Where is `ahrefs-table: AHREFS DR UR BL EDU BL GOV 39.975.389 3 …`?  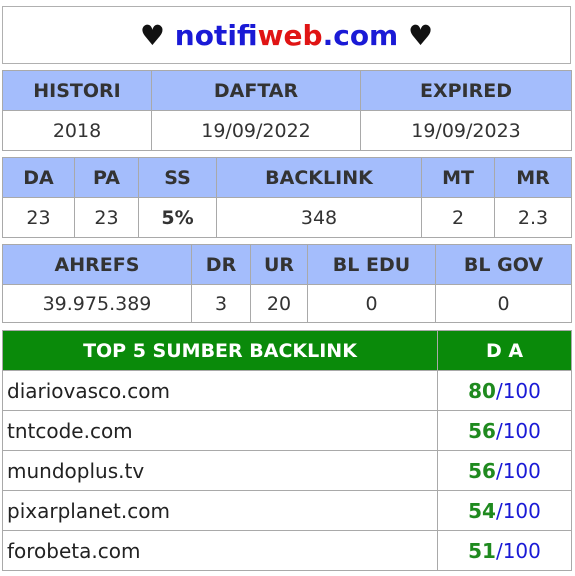 ahrefs-table: AHREFS DR UR BL EDU BL GOV 39.975.389 3 … is located at coordinates (287, 283).